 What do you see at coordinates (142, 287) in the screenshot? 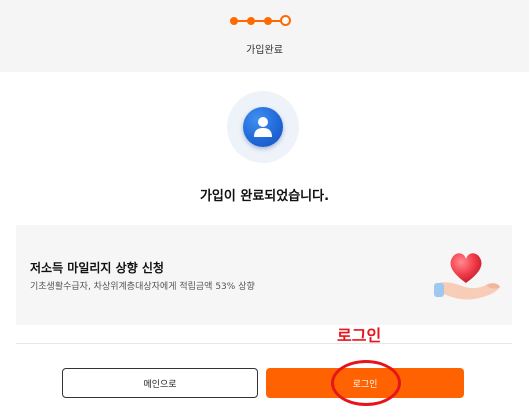
I see `promo-description: 기초생활수급자, 차상위계층대상자에게 적립금액 53% 상향` at bounding box center [142, 287].